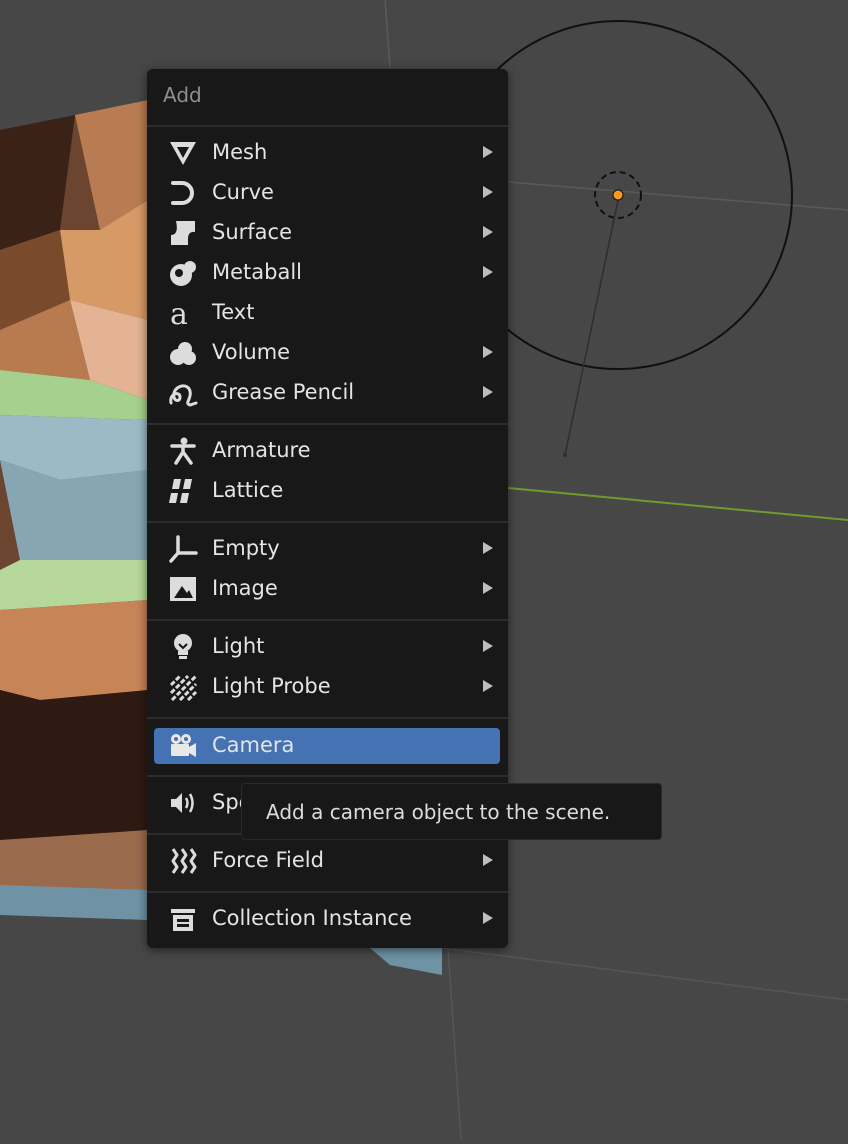 The width and height of the screenshot is (848, 1144). Describe the element at coordinates (183, 861) in the screenshot. I see `force-field-icon` at that location.